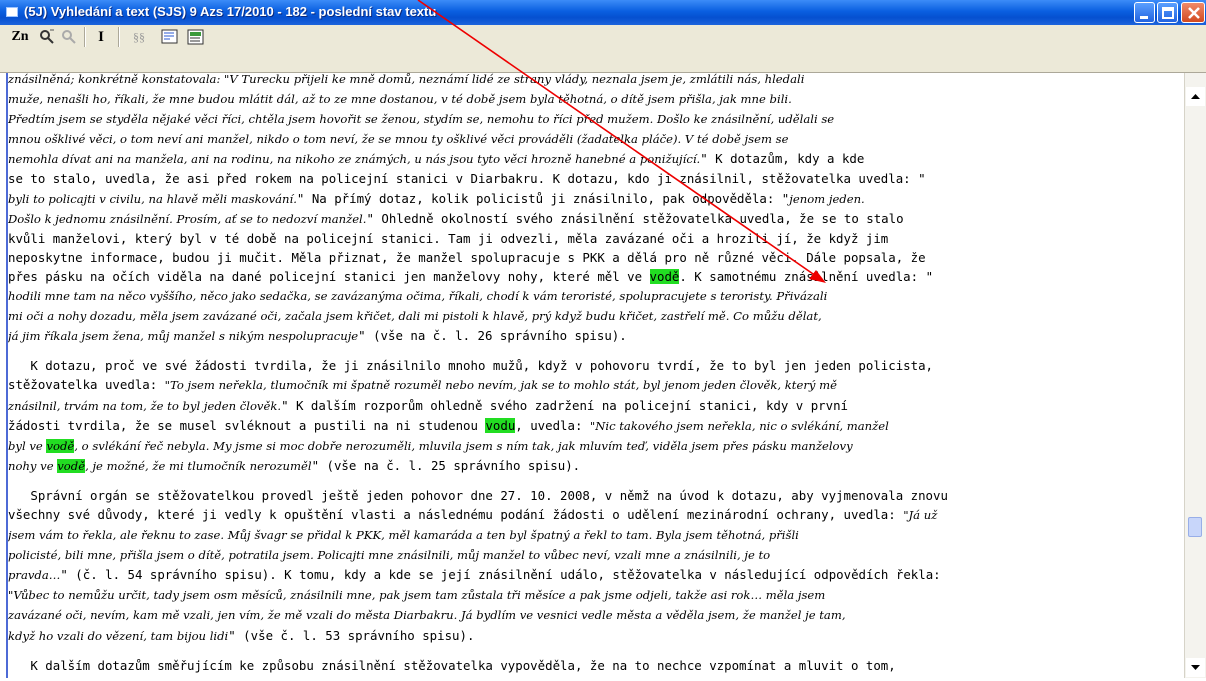 This screenshot has height=681, width=1206. I want to click on minimize-button, so click(1144, 12).